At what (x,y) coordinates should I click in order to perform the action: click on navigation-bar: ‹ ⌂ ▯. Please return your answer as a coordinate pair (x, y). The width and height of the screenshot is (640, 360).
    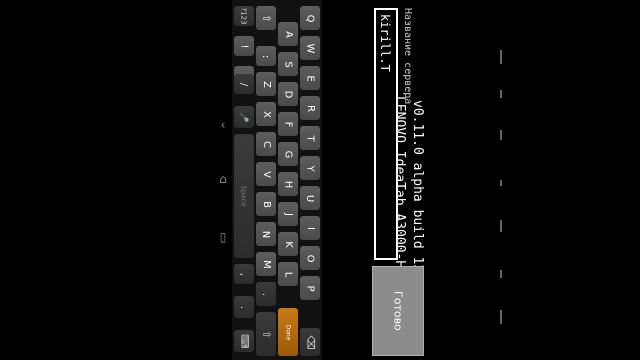
    Looking at the image, I should click on (222, 180).